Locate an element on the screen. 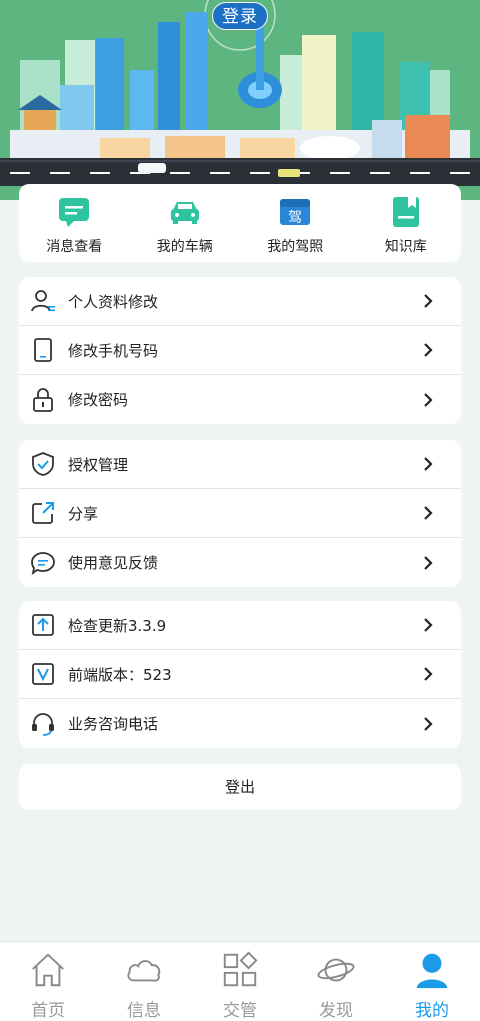  menu-item-frontend-version: 前端版本：523 is located at coordinates (240, 674).